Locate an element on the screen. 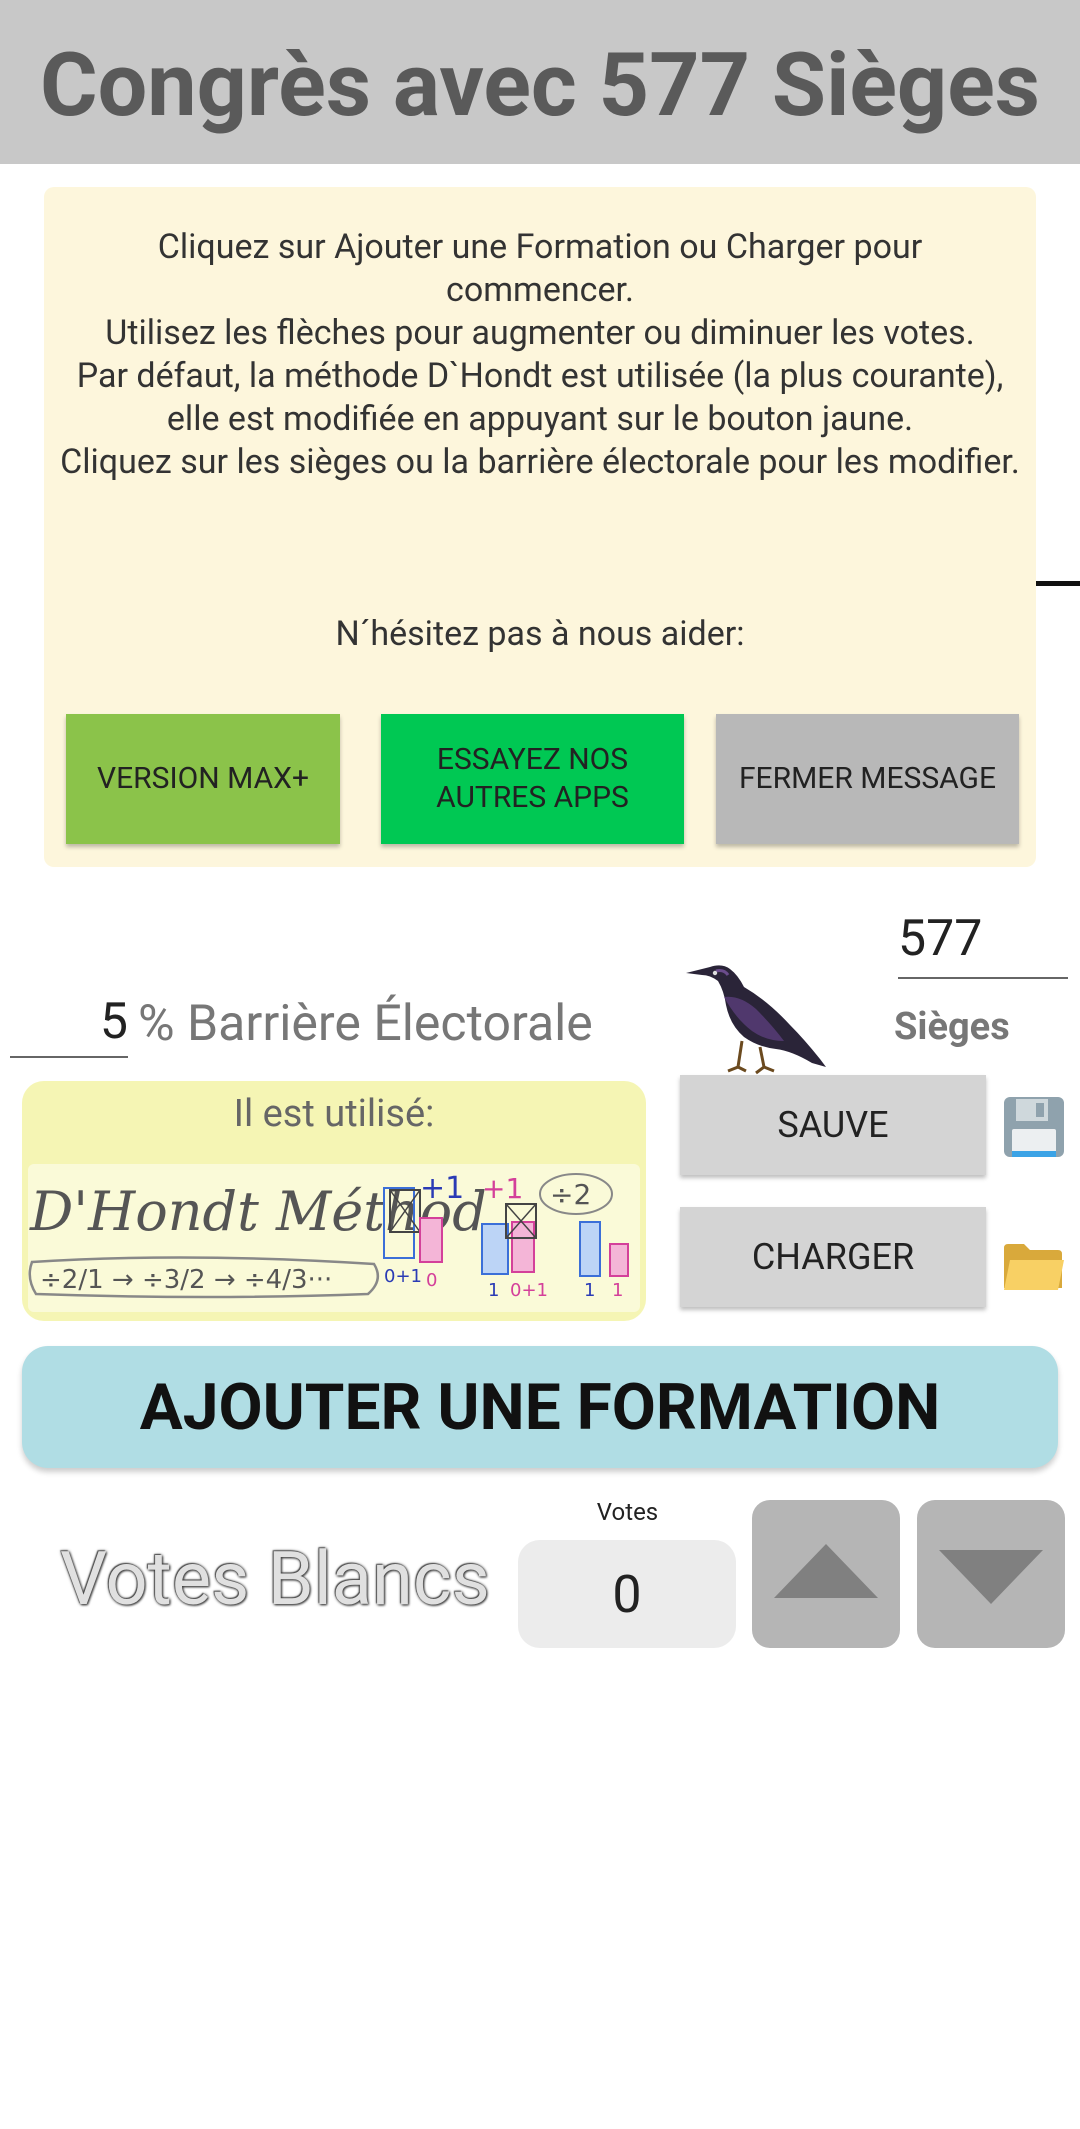 Image resolution: width=1080 pixels, height=2129 pixels. load-button: CHARGER is located at coordinates (833, 1257).